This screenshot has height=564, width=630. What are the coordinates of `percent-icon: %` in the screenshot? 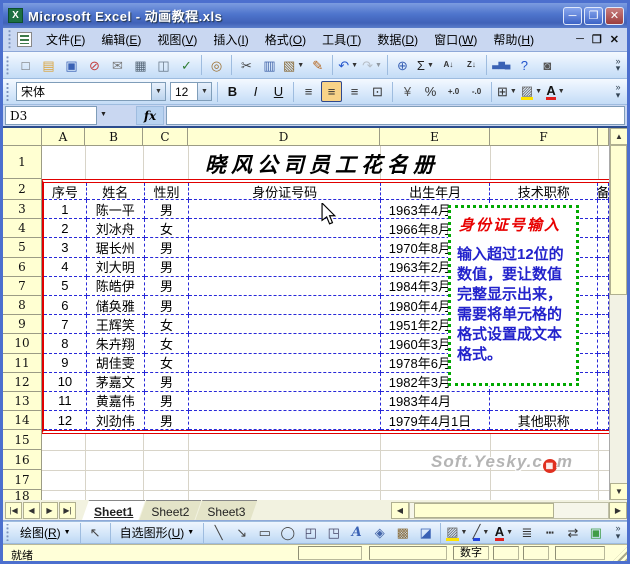 It's located at (430, 91).